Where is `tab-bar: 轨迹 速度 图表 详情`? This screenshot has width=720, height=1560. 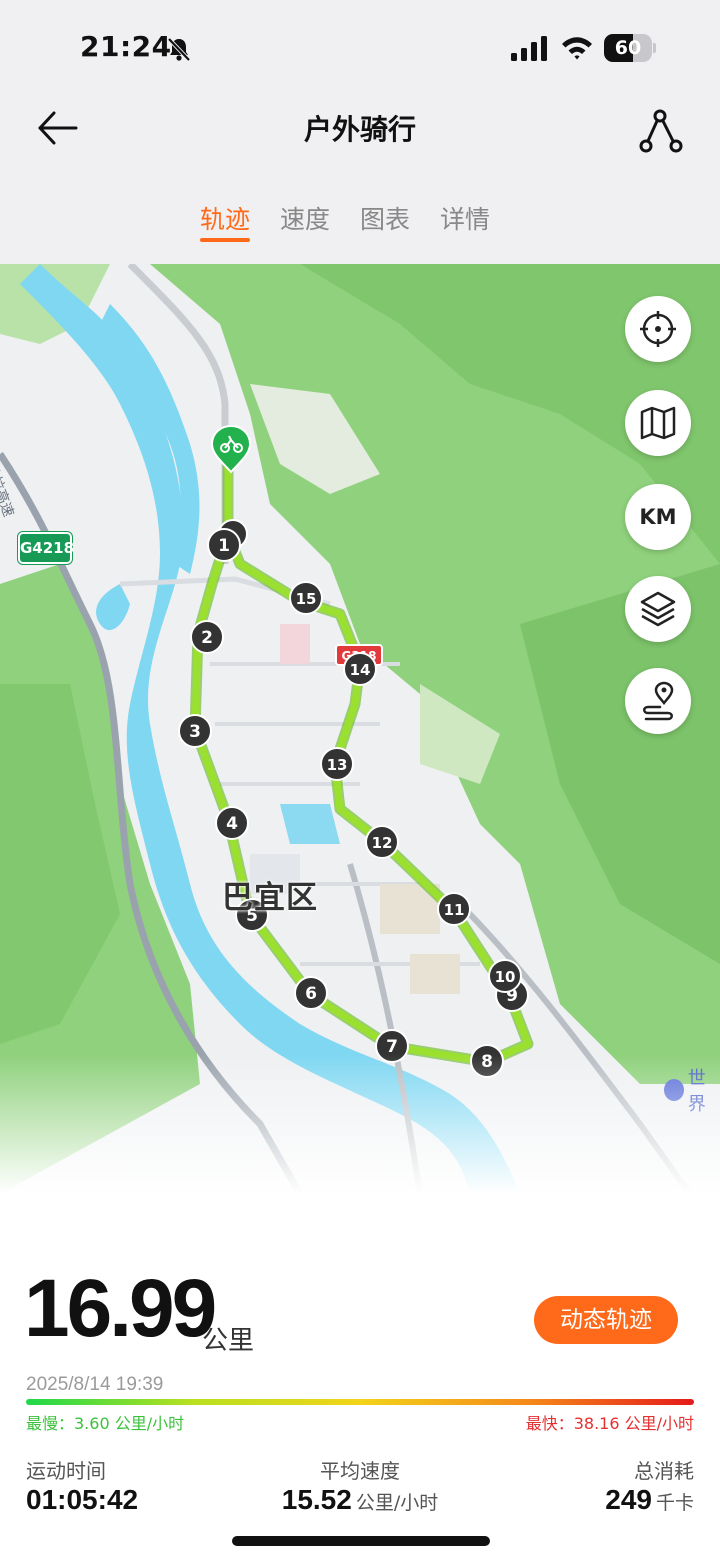
tab-bar: 轨迹 速度 图表 详情 is located at coordinates (345, 225).